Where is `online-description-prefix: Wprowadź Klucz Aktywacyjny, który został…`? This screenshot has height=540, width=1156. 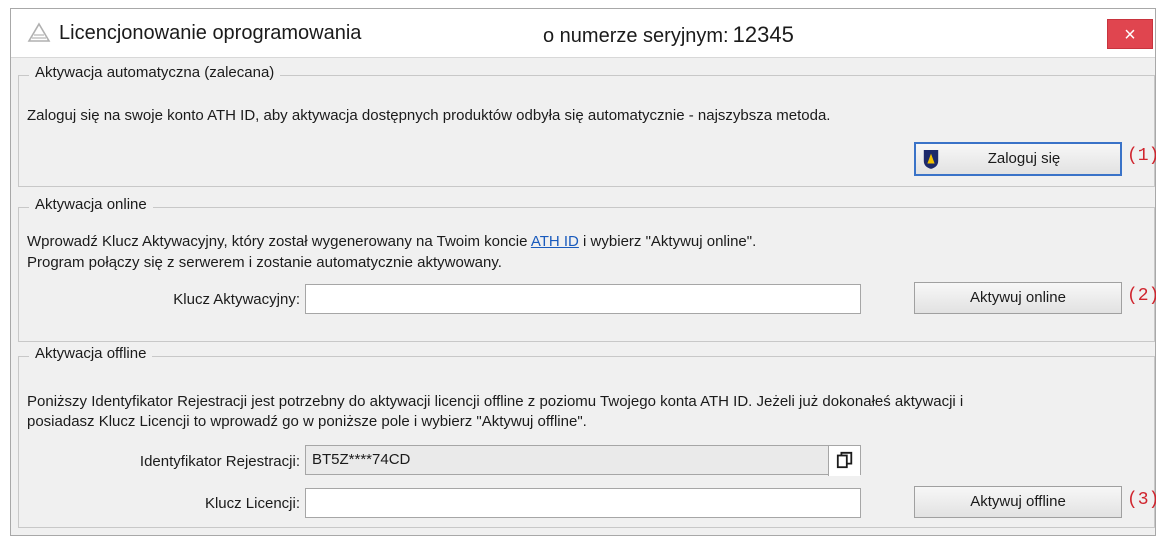
online-description-prefix: Wprowadź Klucz Aktywacyjny, który został… is located at coordinates (279, 241).